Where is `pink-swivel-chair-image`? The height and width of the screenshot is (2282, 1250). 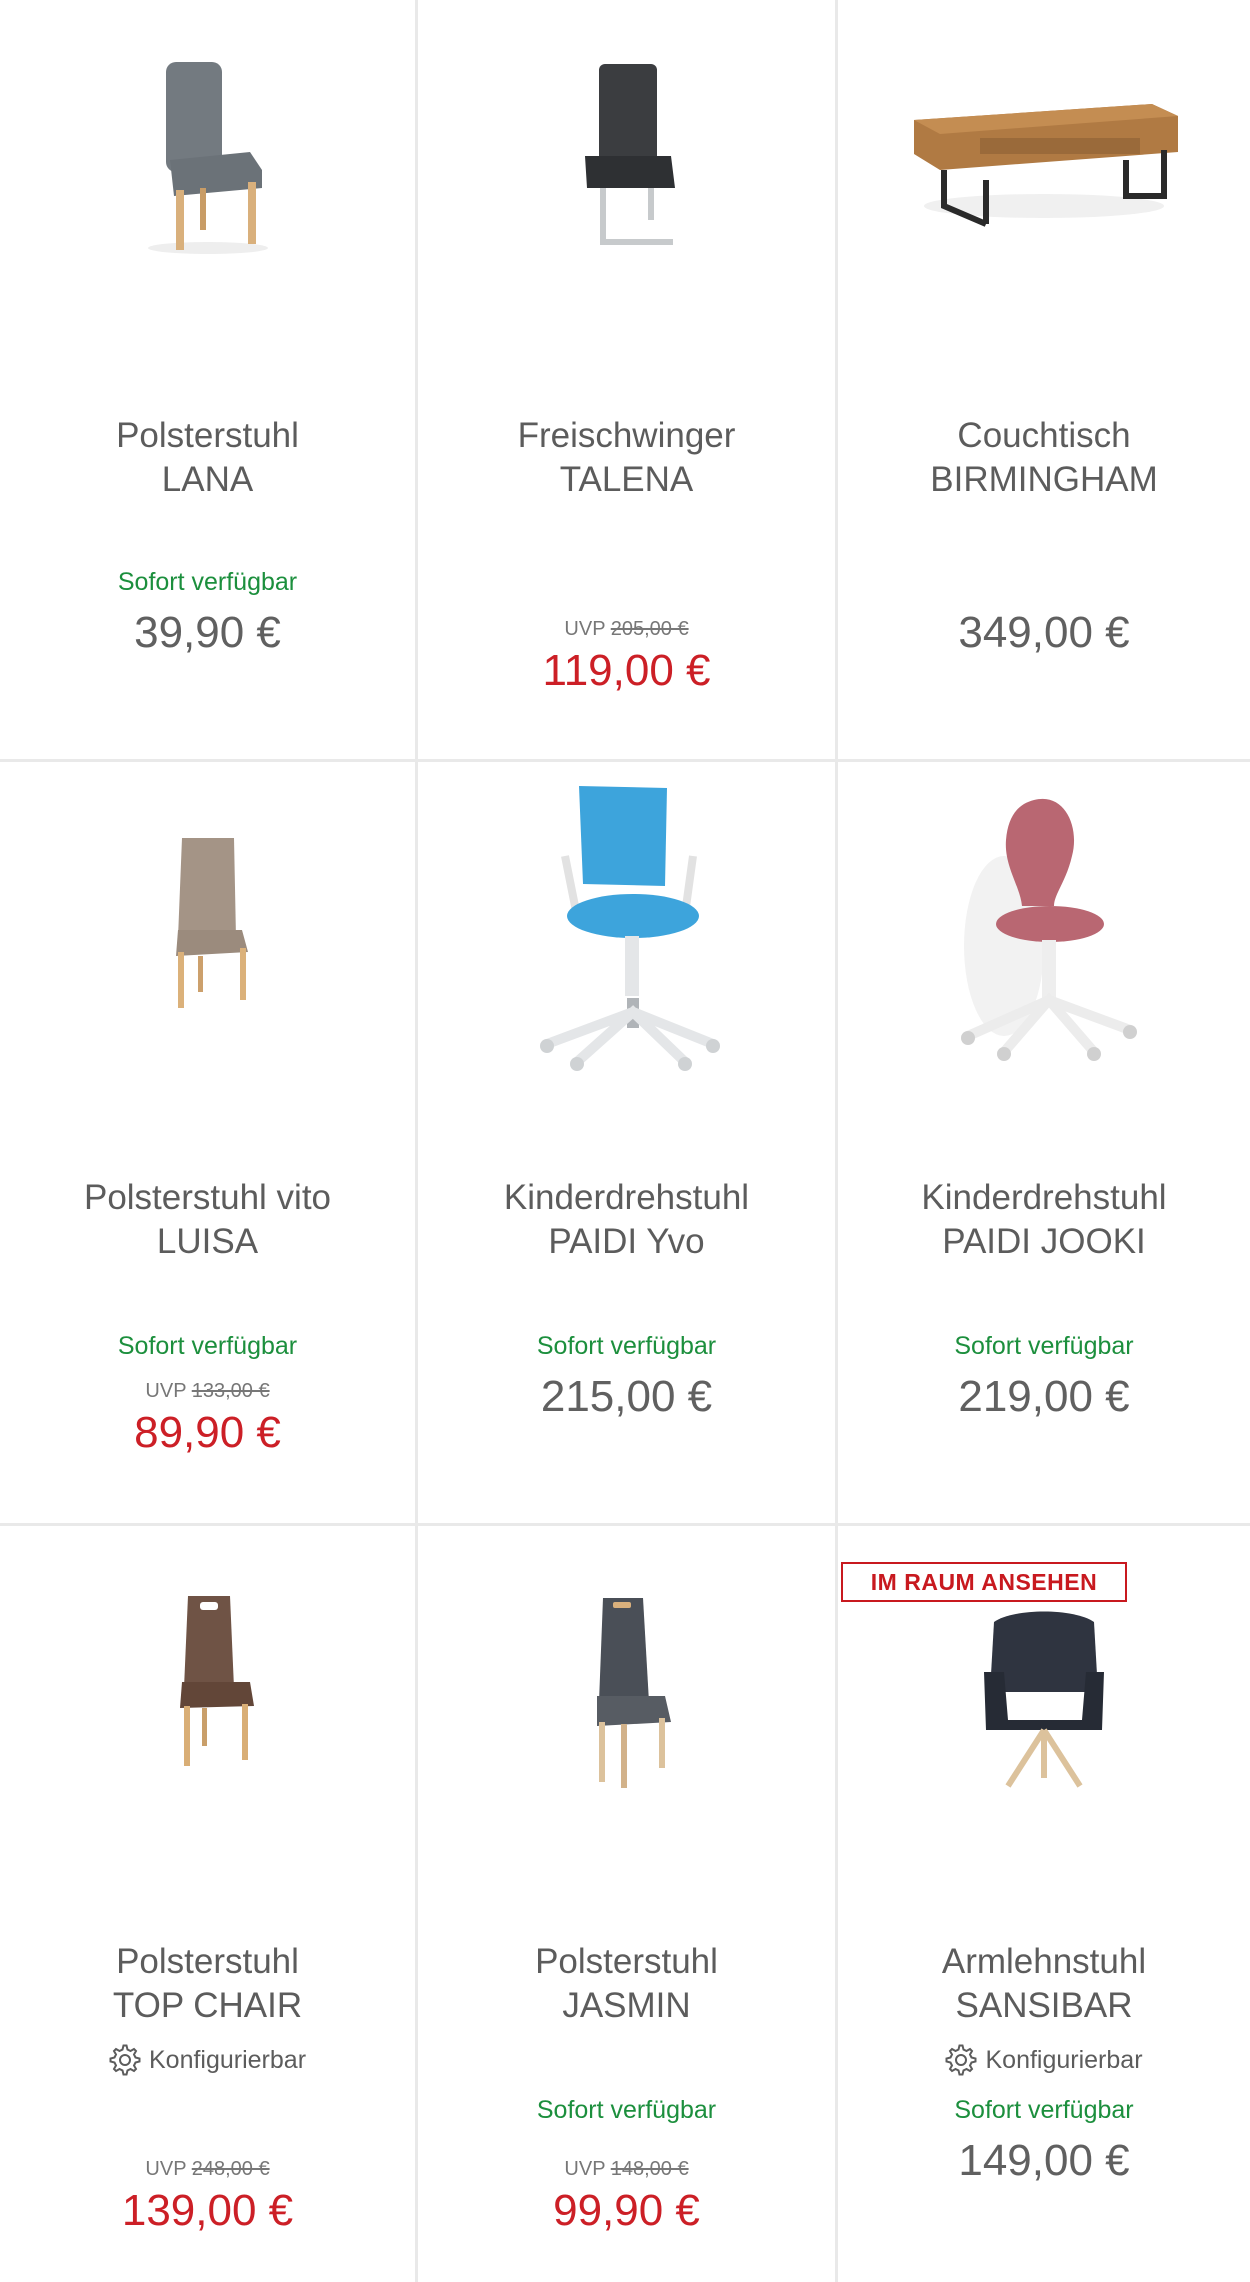
pink-swivel-chair-image is located at coordinates (1044, 936).